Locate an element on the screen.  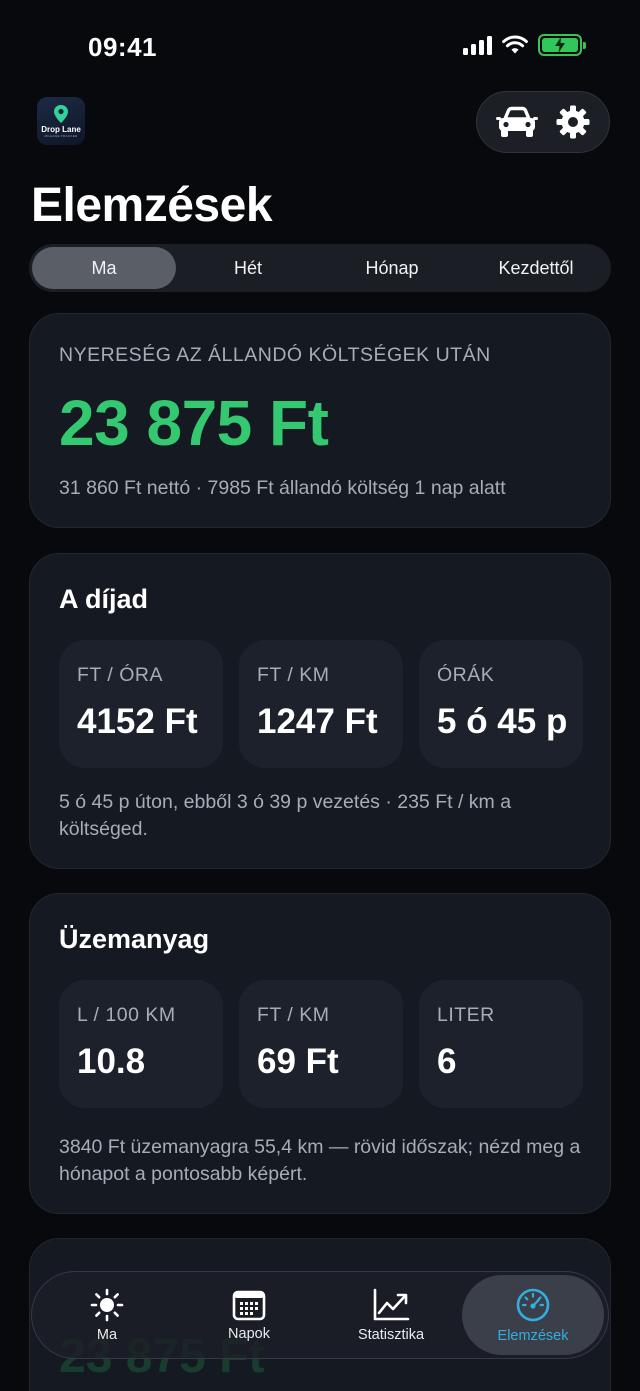
logo-subtext: MILEAGE TRACKER is located at coordinates (61, 136).